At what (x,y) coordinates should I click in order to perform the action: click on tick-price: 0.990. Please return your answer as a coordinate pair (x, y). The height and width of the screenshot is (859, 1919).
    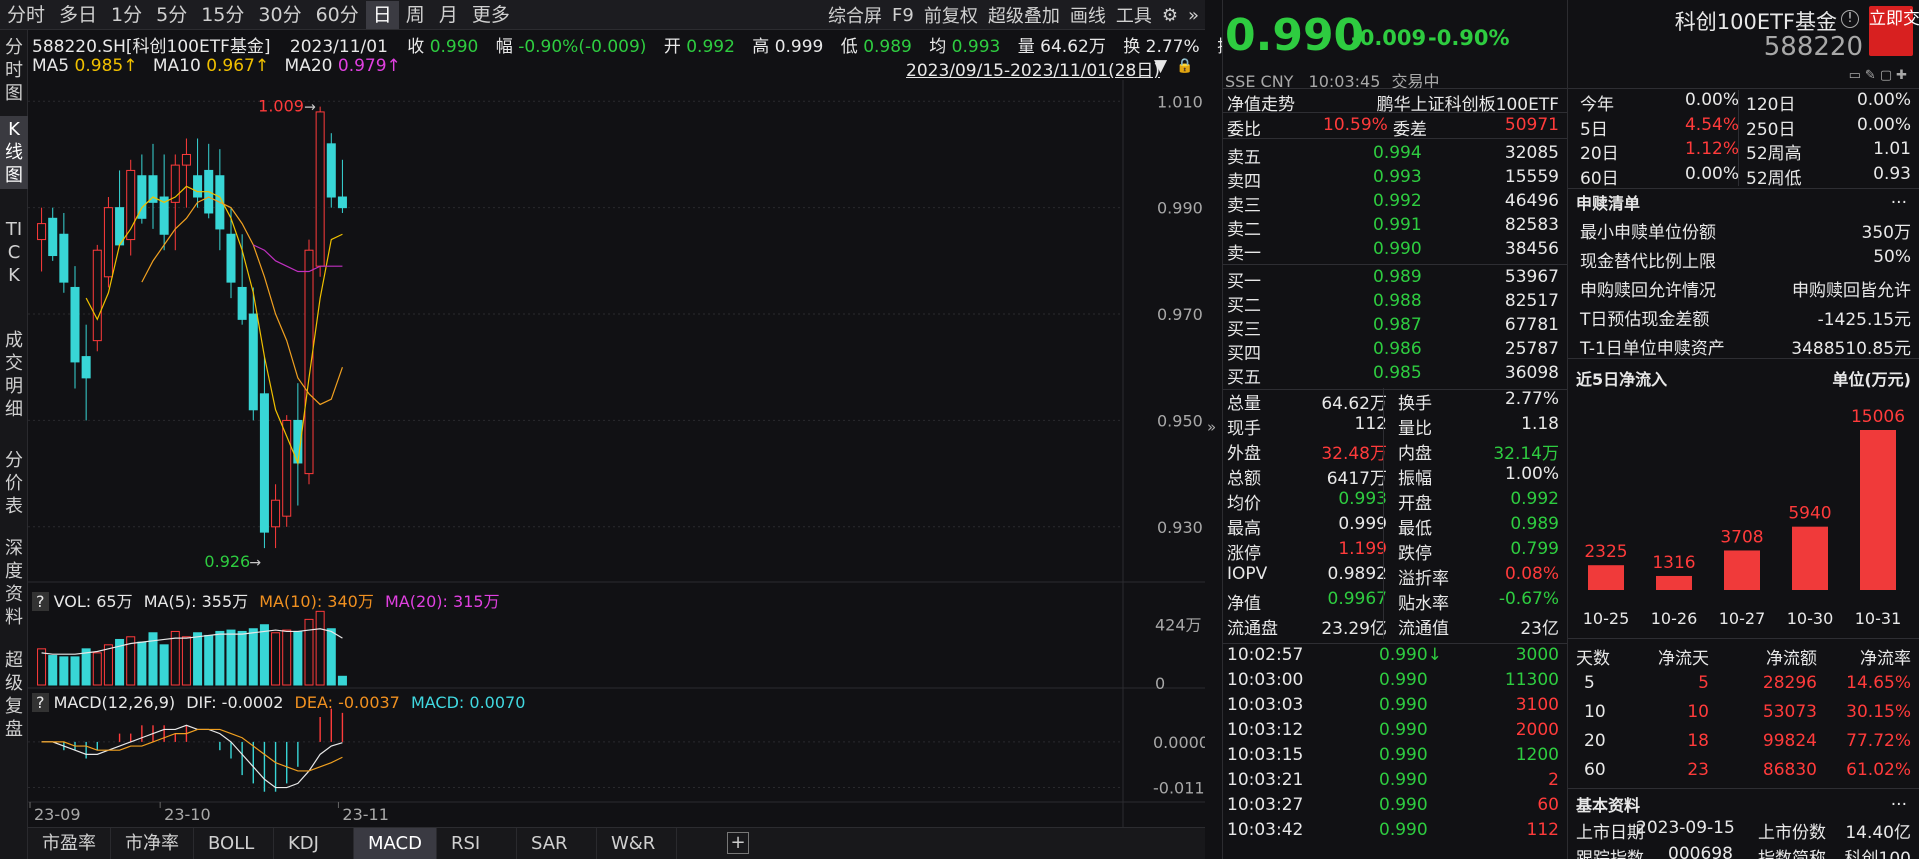
    Looking at the image, I should click on (1403, 830).